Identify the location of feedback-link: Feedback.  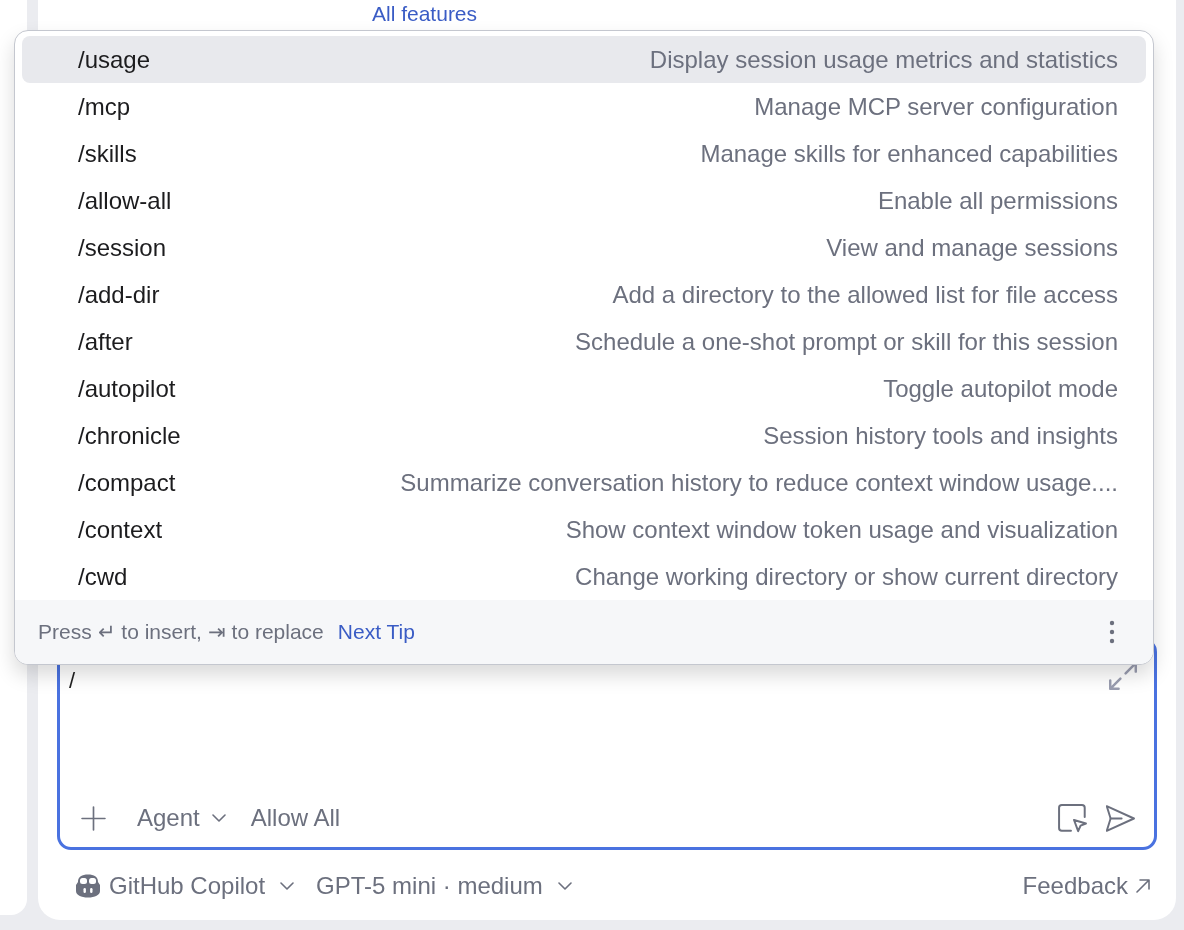
(1086, 886).